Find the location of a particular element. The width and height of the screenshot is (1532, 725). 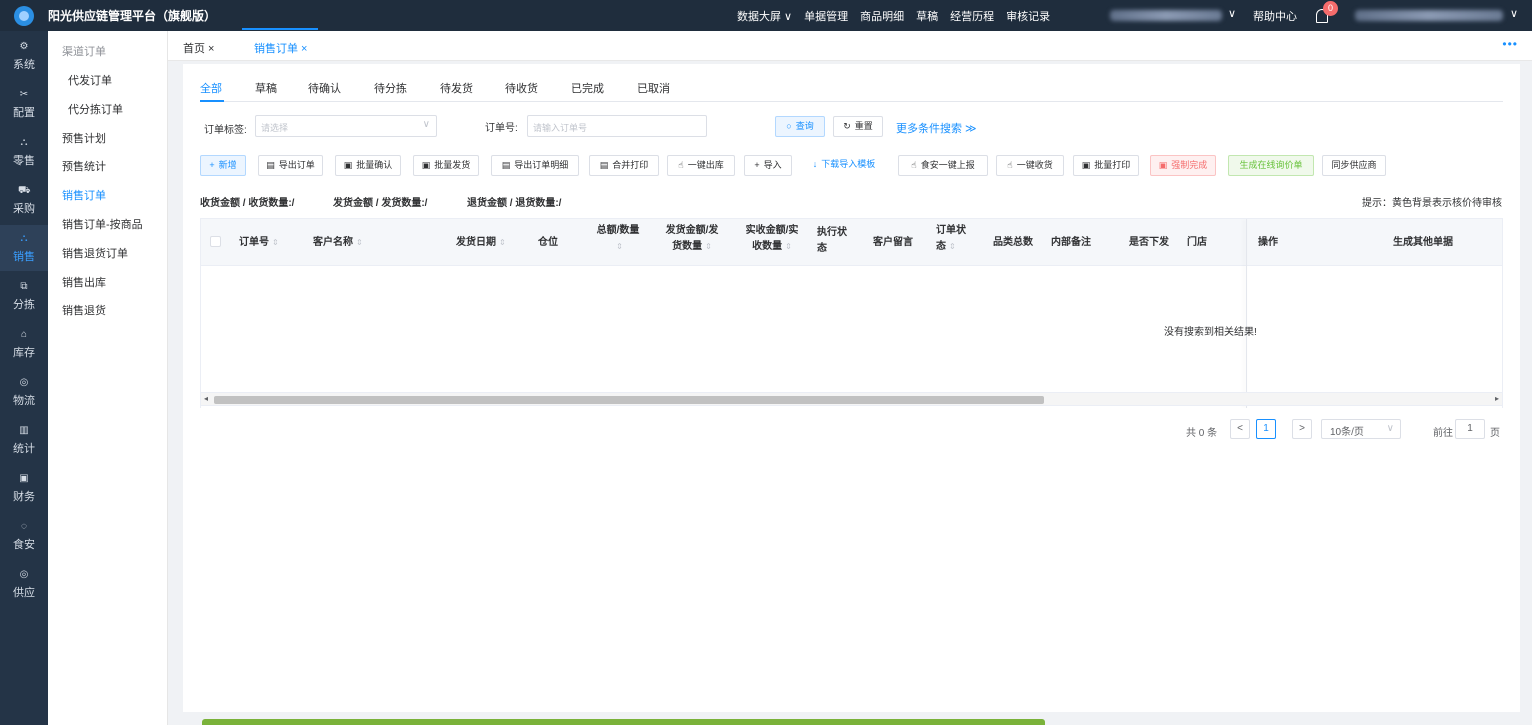

column-header: 生成其他单据 is located at coordinates (1423, 242).